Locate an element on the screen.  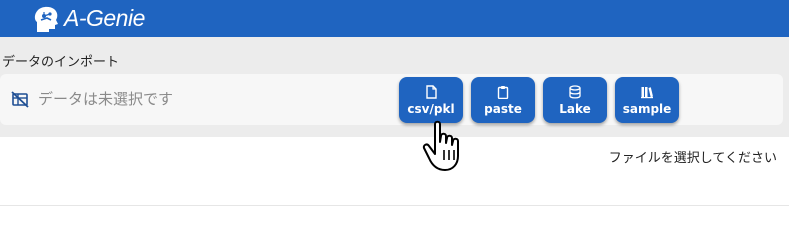
paste-button: paste is located at coordinates (503, 100).